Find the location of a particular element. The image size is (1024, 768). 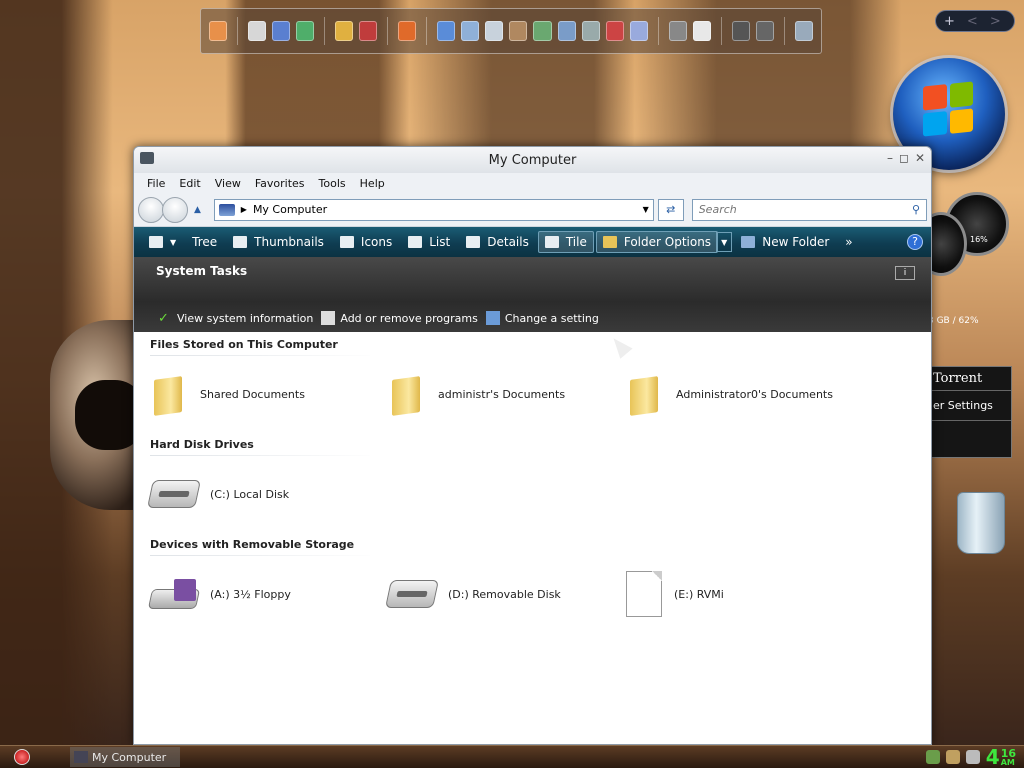

power-icon is located at coordinates (740, 31).